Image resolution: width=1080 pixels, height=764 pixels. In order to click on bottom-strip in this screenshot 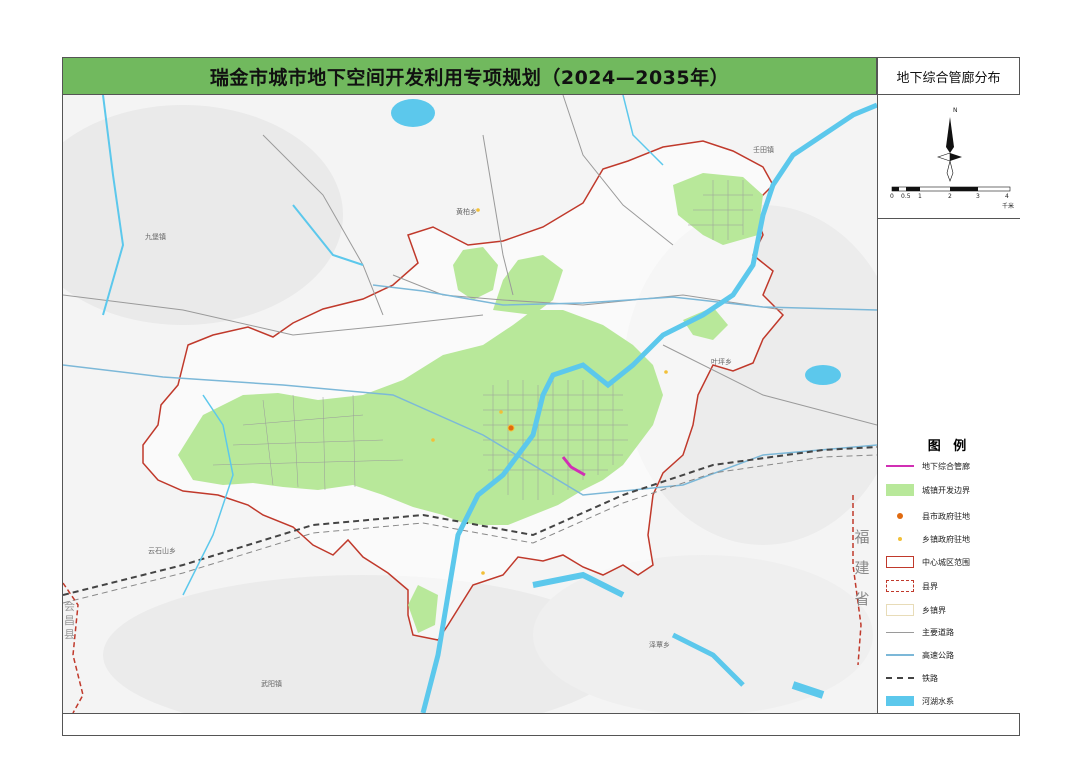, I will do `click(541, 724)`.